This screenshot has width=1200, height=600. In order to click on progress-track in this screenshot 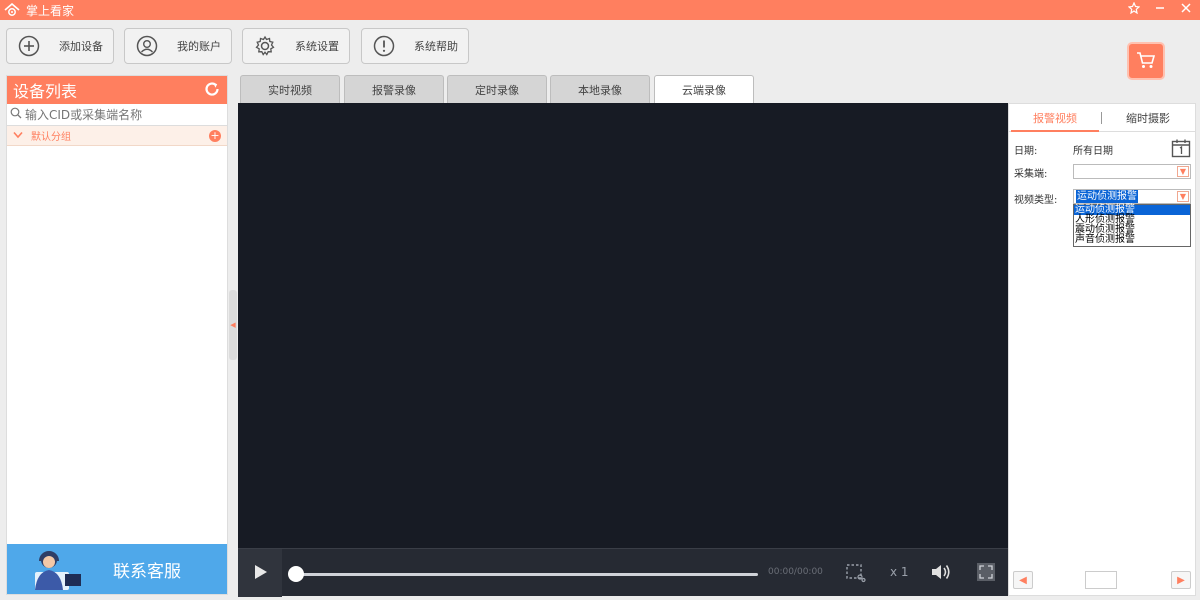, I will do `click(527, 574)`.